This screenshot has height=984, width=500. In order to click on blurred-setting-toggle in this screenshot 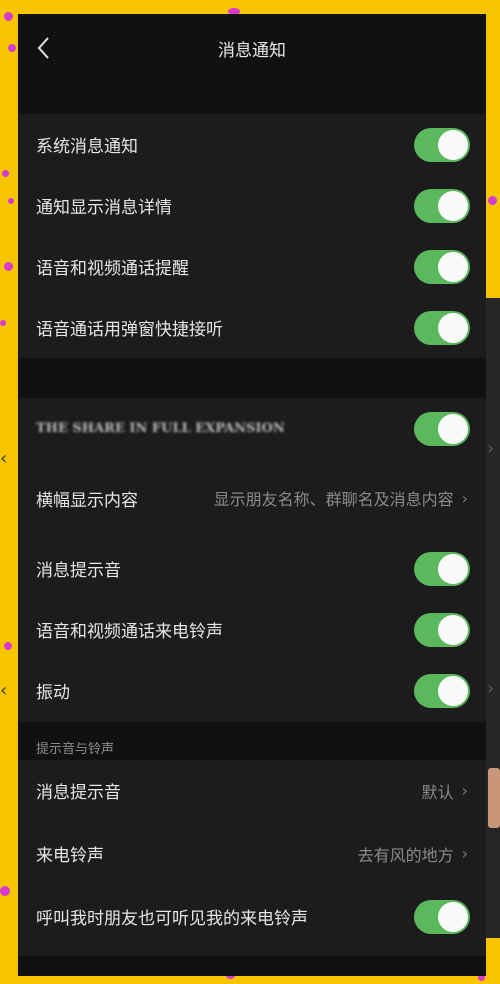, I will do `click(442, 428)`.